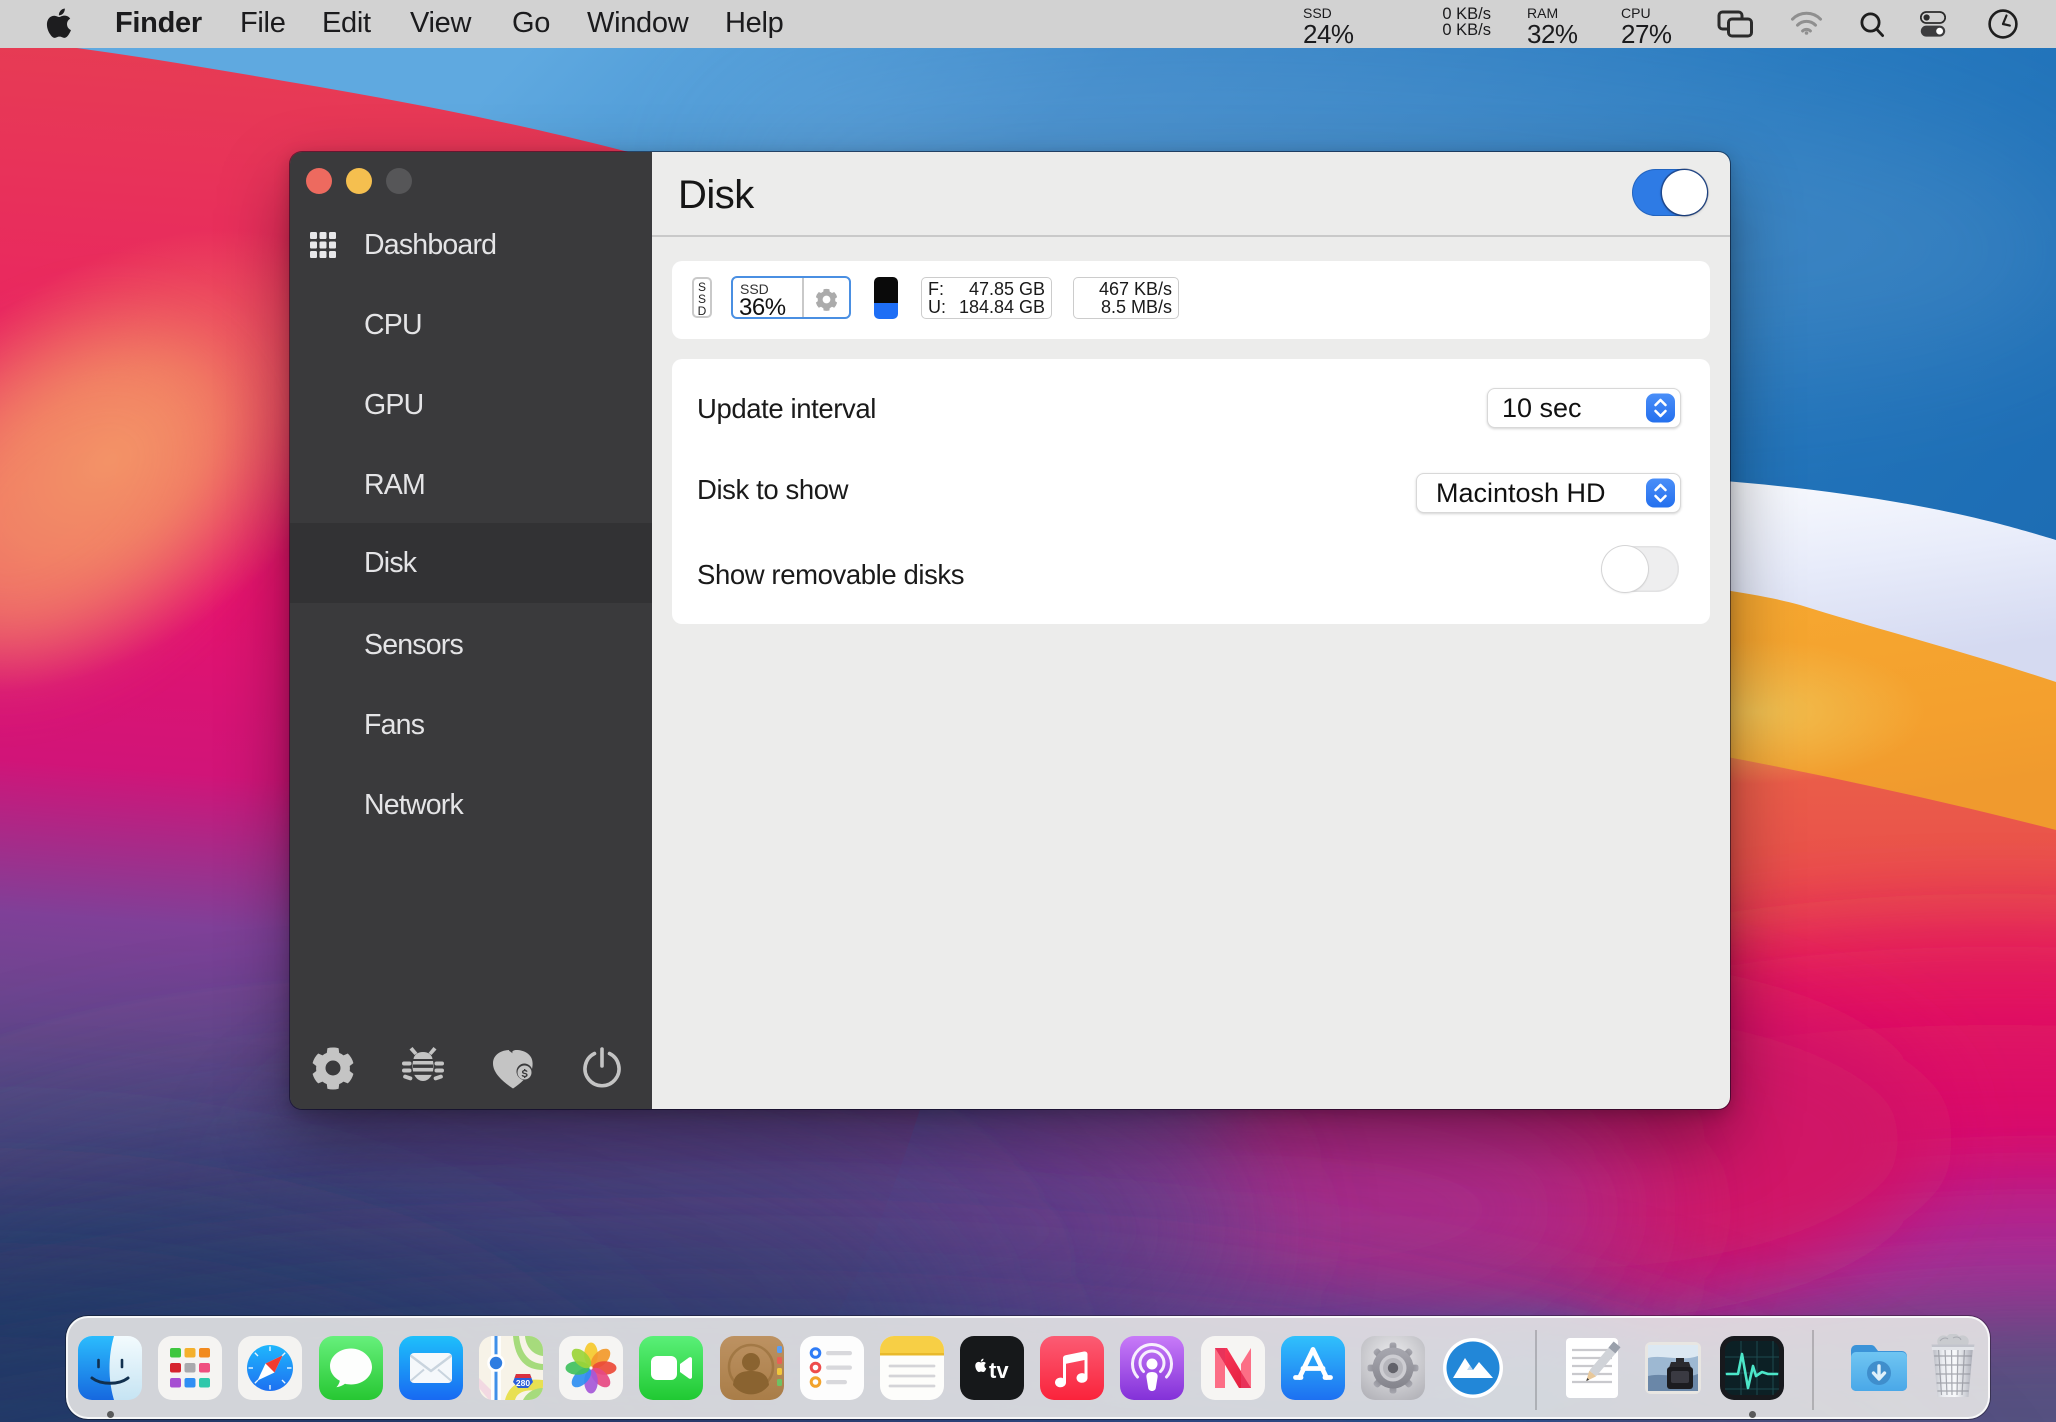  What do you see at coordinates (523, 1383) in the screenshot?
I see `svg-text: 280` at bounding box center [523, 1383].